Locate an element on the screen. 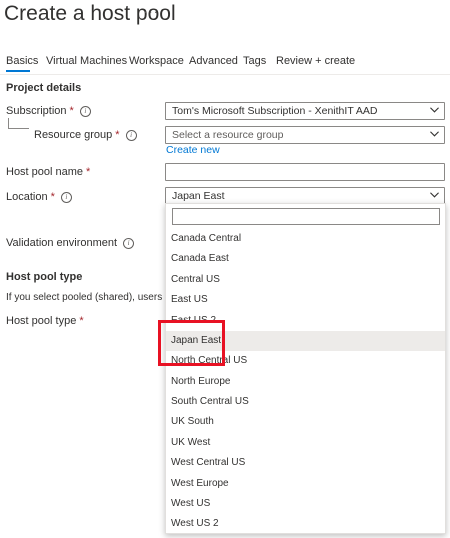 This screenshot has width=450, height=538. resource-group-placeholder: Select a resource group is located at coordinates (228, 135).